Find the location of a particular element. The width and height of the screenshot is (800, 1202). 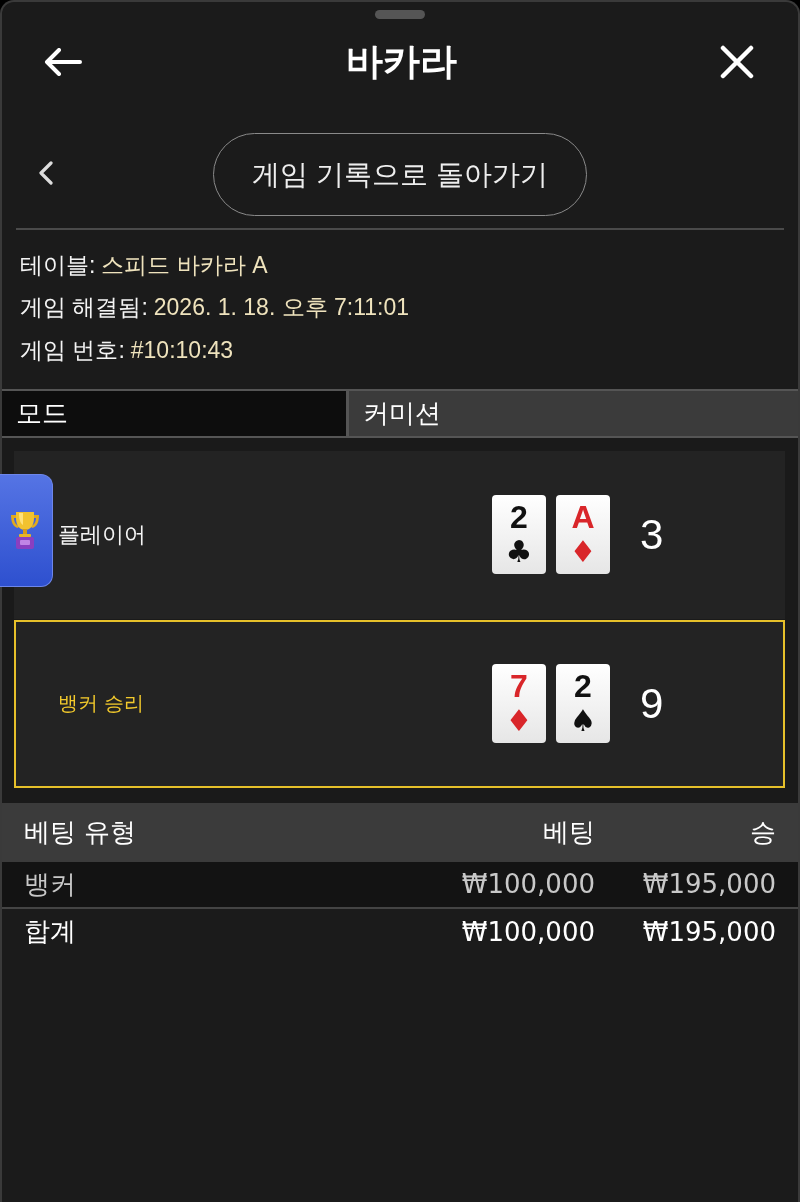

total-cell-text: 합계 is located at coordinates (50, 931).